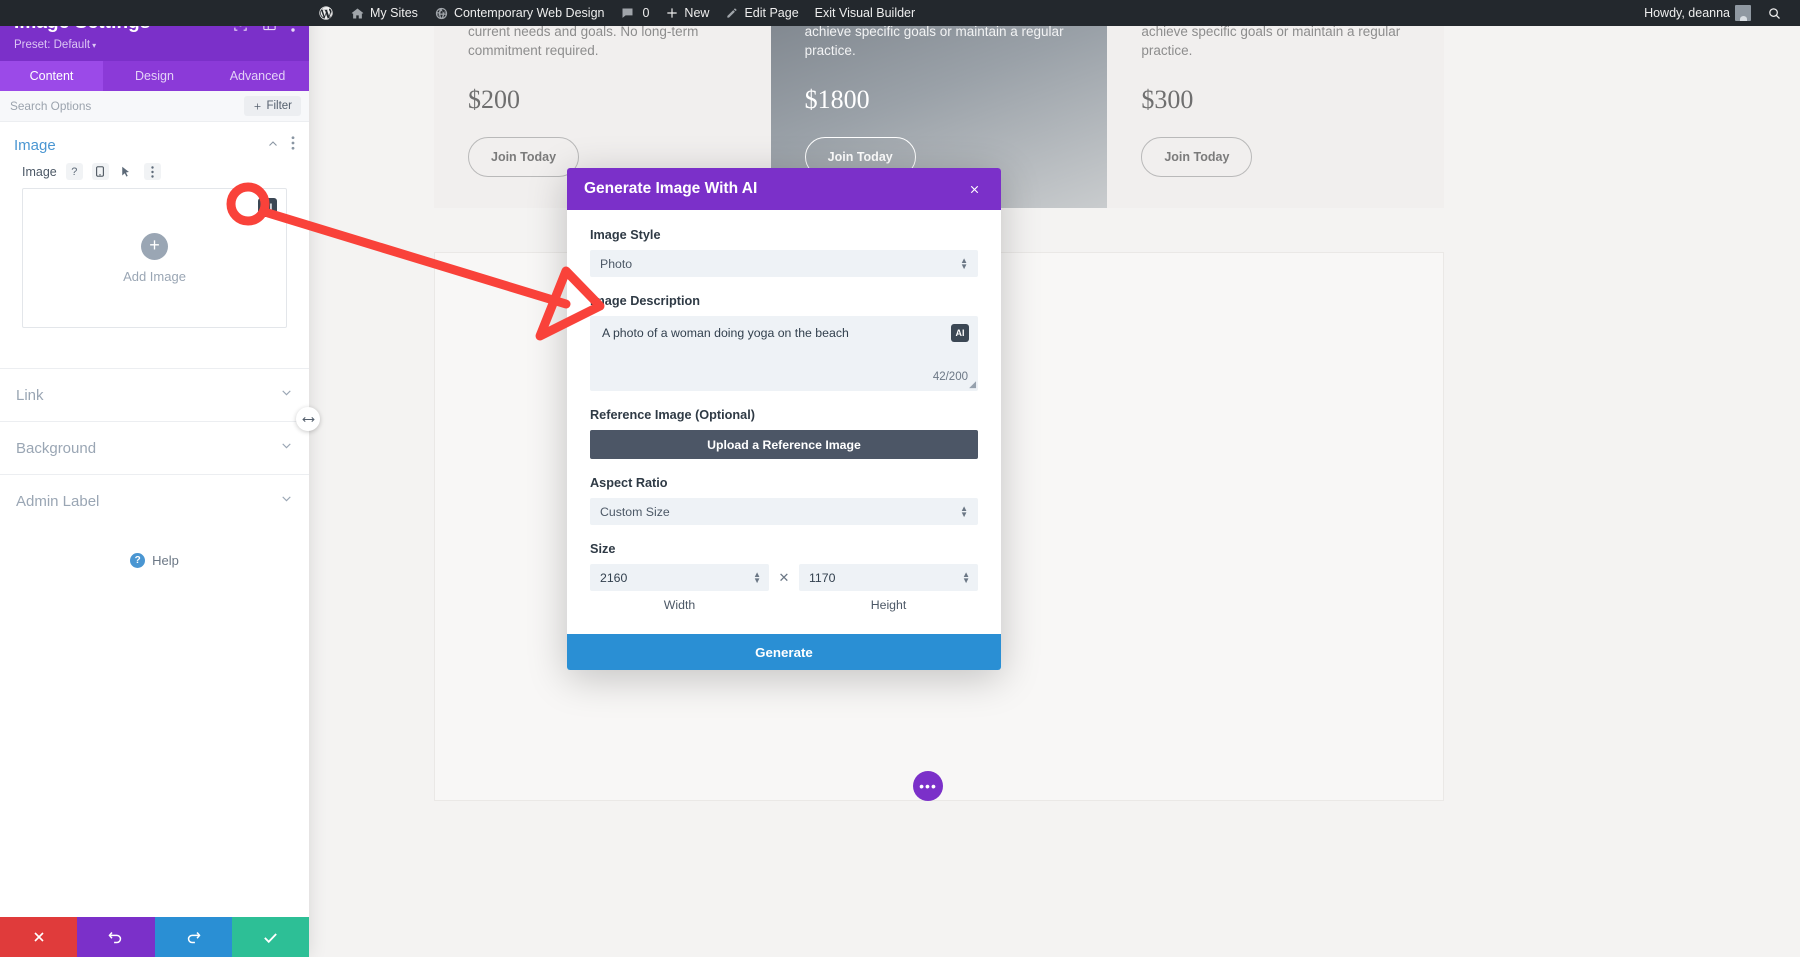 The width and height of the screenshot is (1800, 957). I want to click on tab-design: Design, so click(154, 76).